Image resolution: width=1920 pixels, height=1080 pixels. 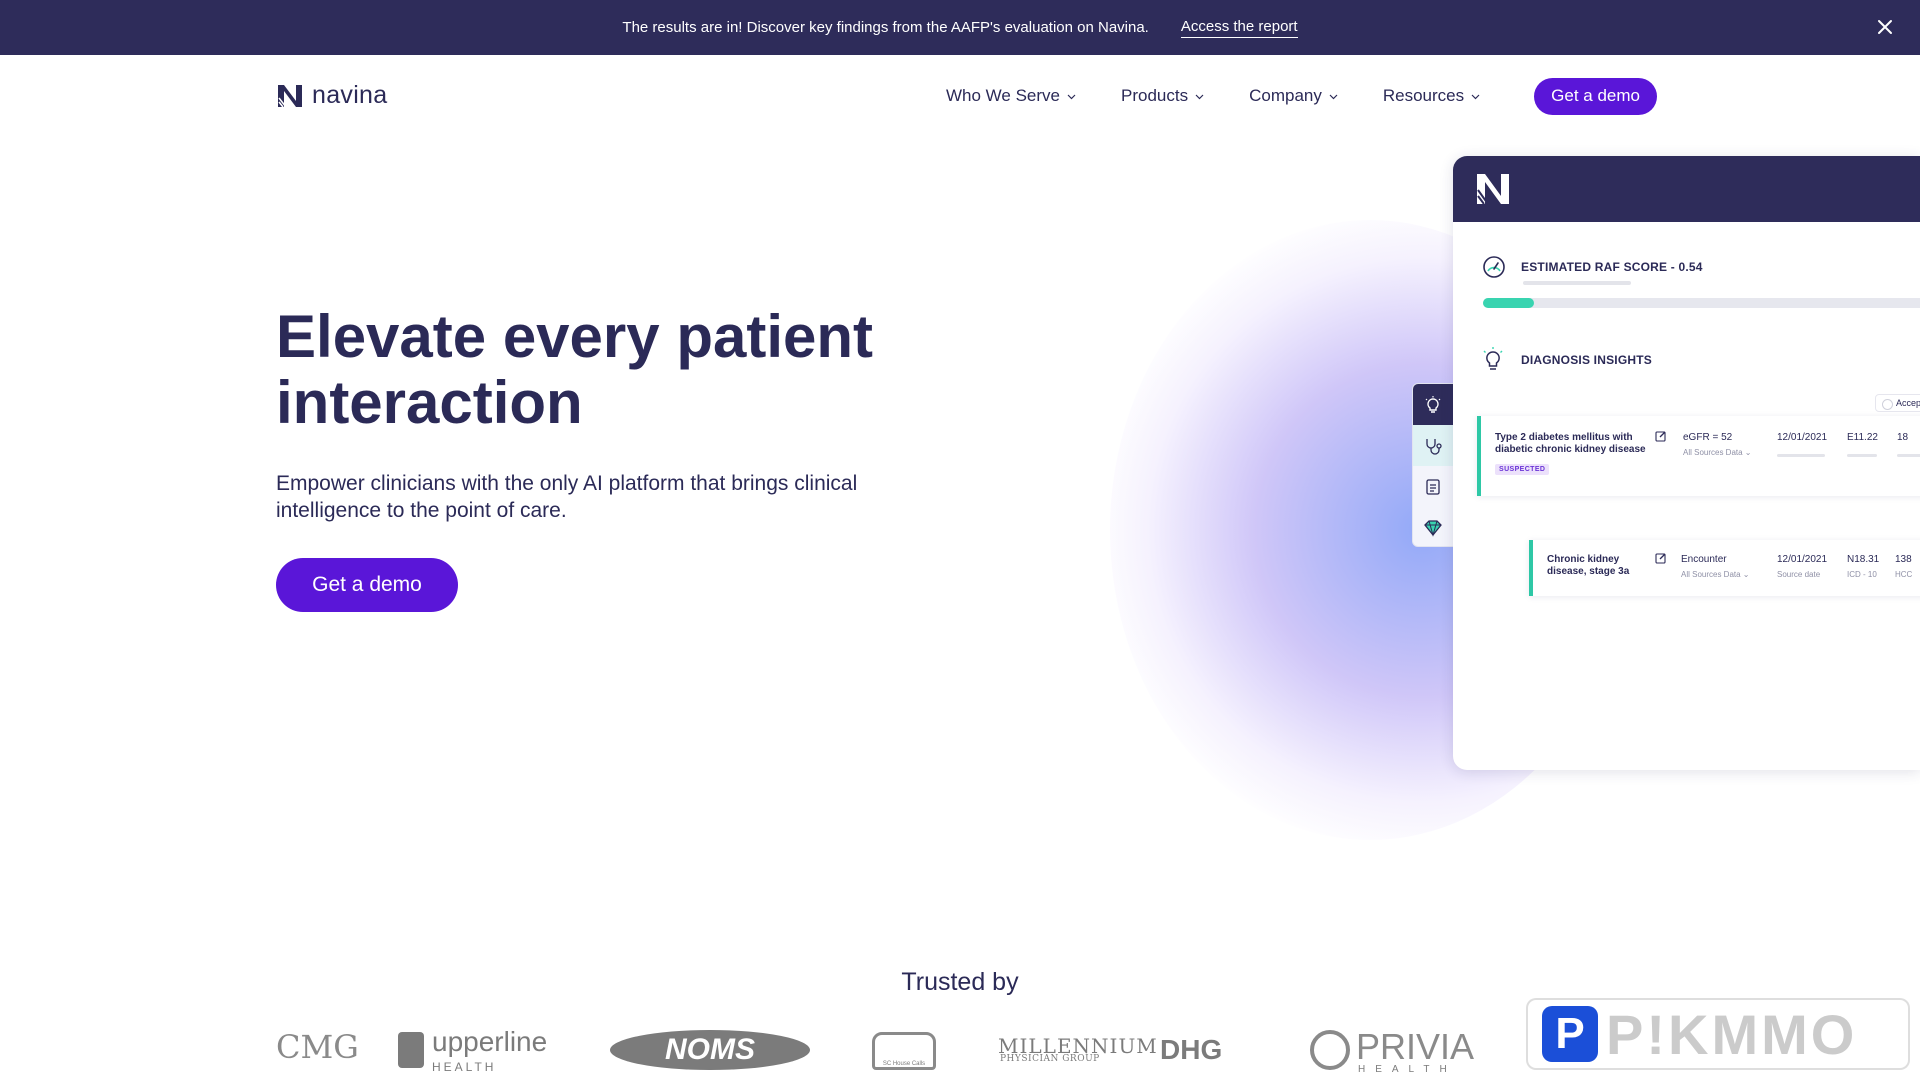 What do you see at coordinates (1863, 559) in the screenshot?
I see `icd-code: N18.31` at bounding box center [1863, 559].